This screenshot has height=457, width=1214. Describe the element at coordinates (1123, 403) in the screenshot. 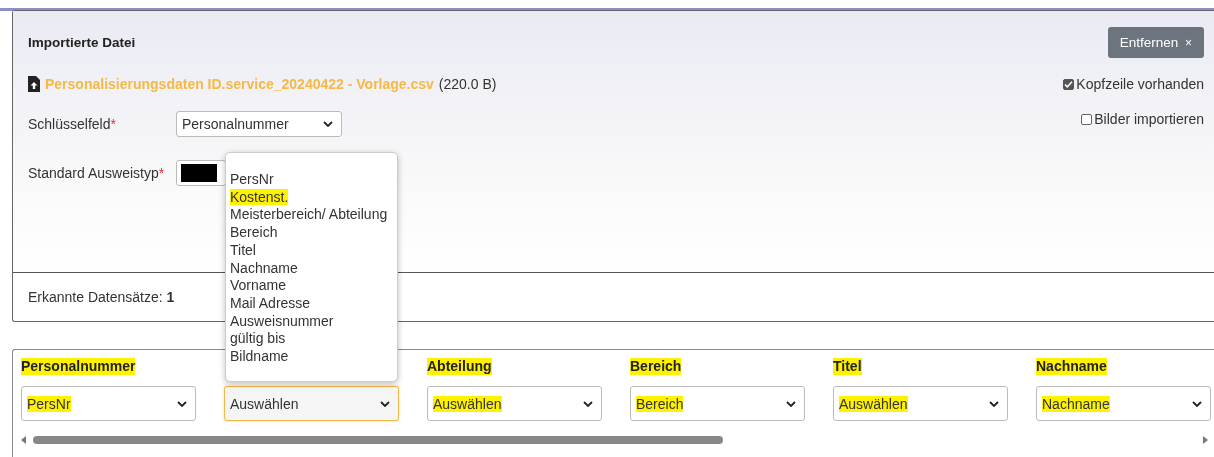

I see `column-select: Nachname` at that location.